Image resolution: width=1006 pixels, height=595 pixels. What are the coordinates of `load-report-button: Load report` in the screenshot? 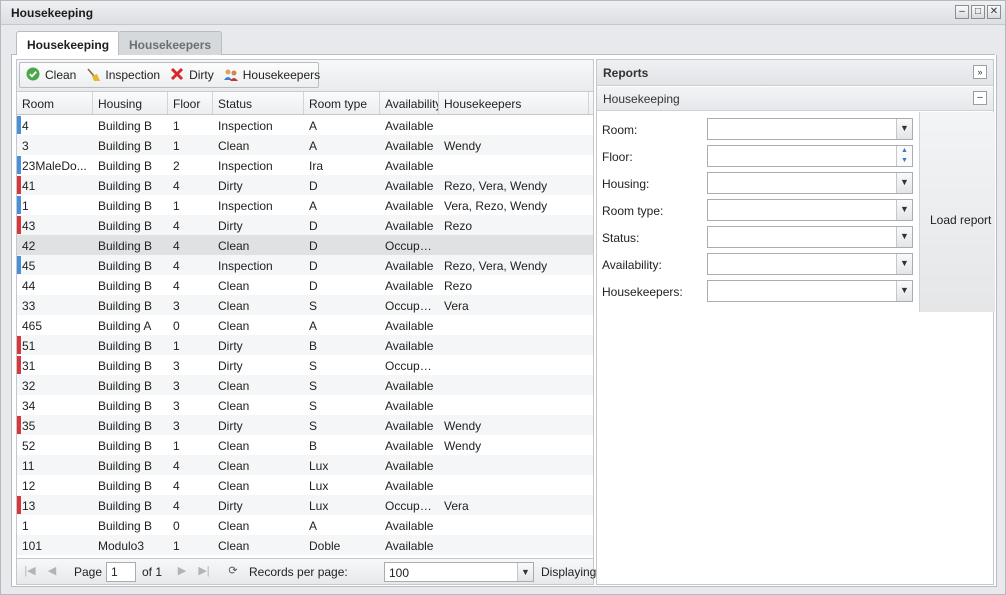 It's located at (957, 212).